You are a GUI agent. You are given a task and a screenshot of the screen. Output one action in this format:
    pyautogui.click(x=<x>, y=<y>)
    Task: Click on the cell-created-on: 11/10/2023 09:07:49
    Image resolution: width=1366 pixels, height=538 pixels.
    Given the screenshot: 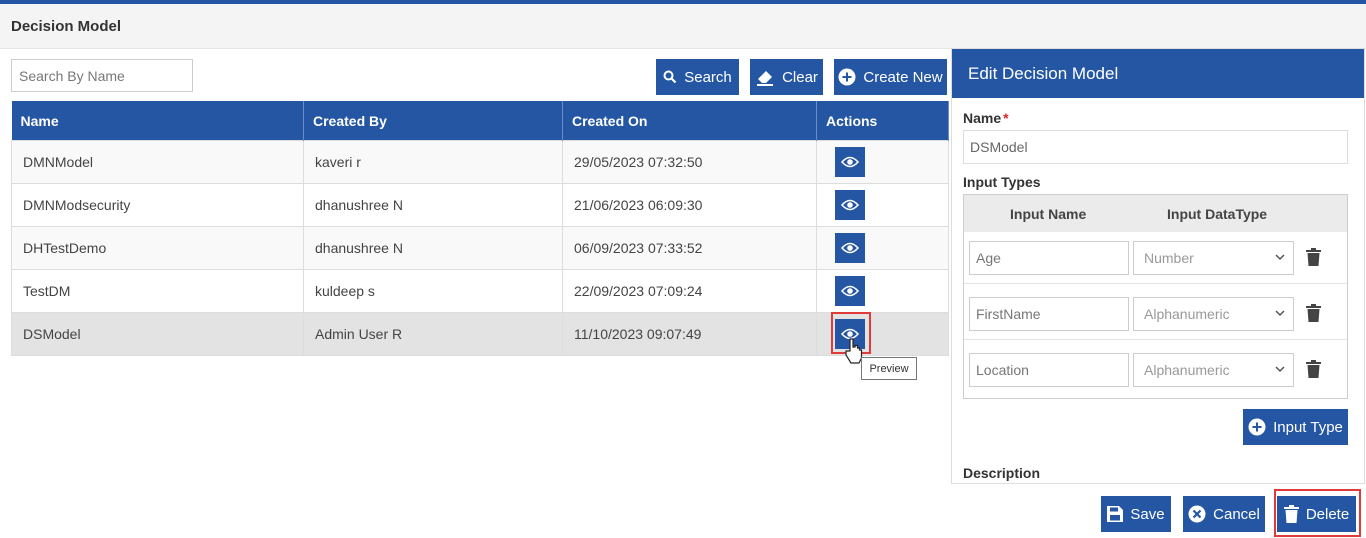 What is the action you would take?
    pyautogui.click(x=689, y=334)
    